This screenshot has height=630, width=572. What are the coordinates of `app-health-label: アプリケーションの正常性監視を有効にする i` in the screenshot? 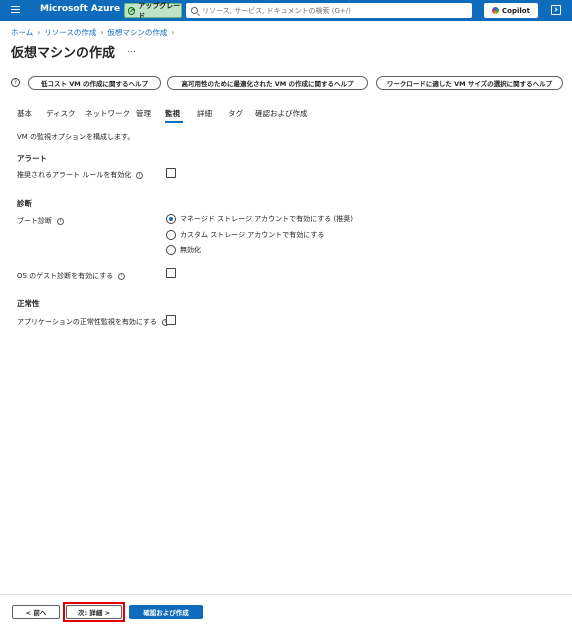 It's located at (93, 322).